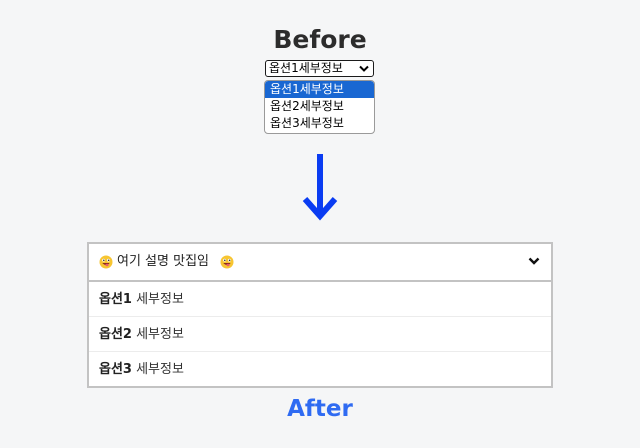  What do you see at coordinates (320, 39) in the screenshot?
I see `before-heading: Before` at bounding box center [320, 39].